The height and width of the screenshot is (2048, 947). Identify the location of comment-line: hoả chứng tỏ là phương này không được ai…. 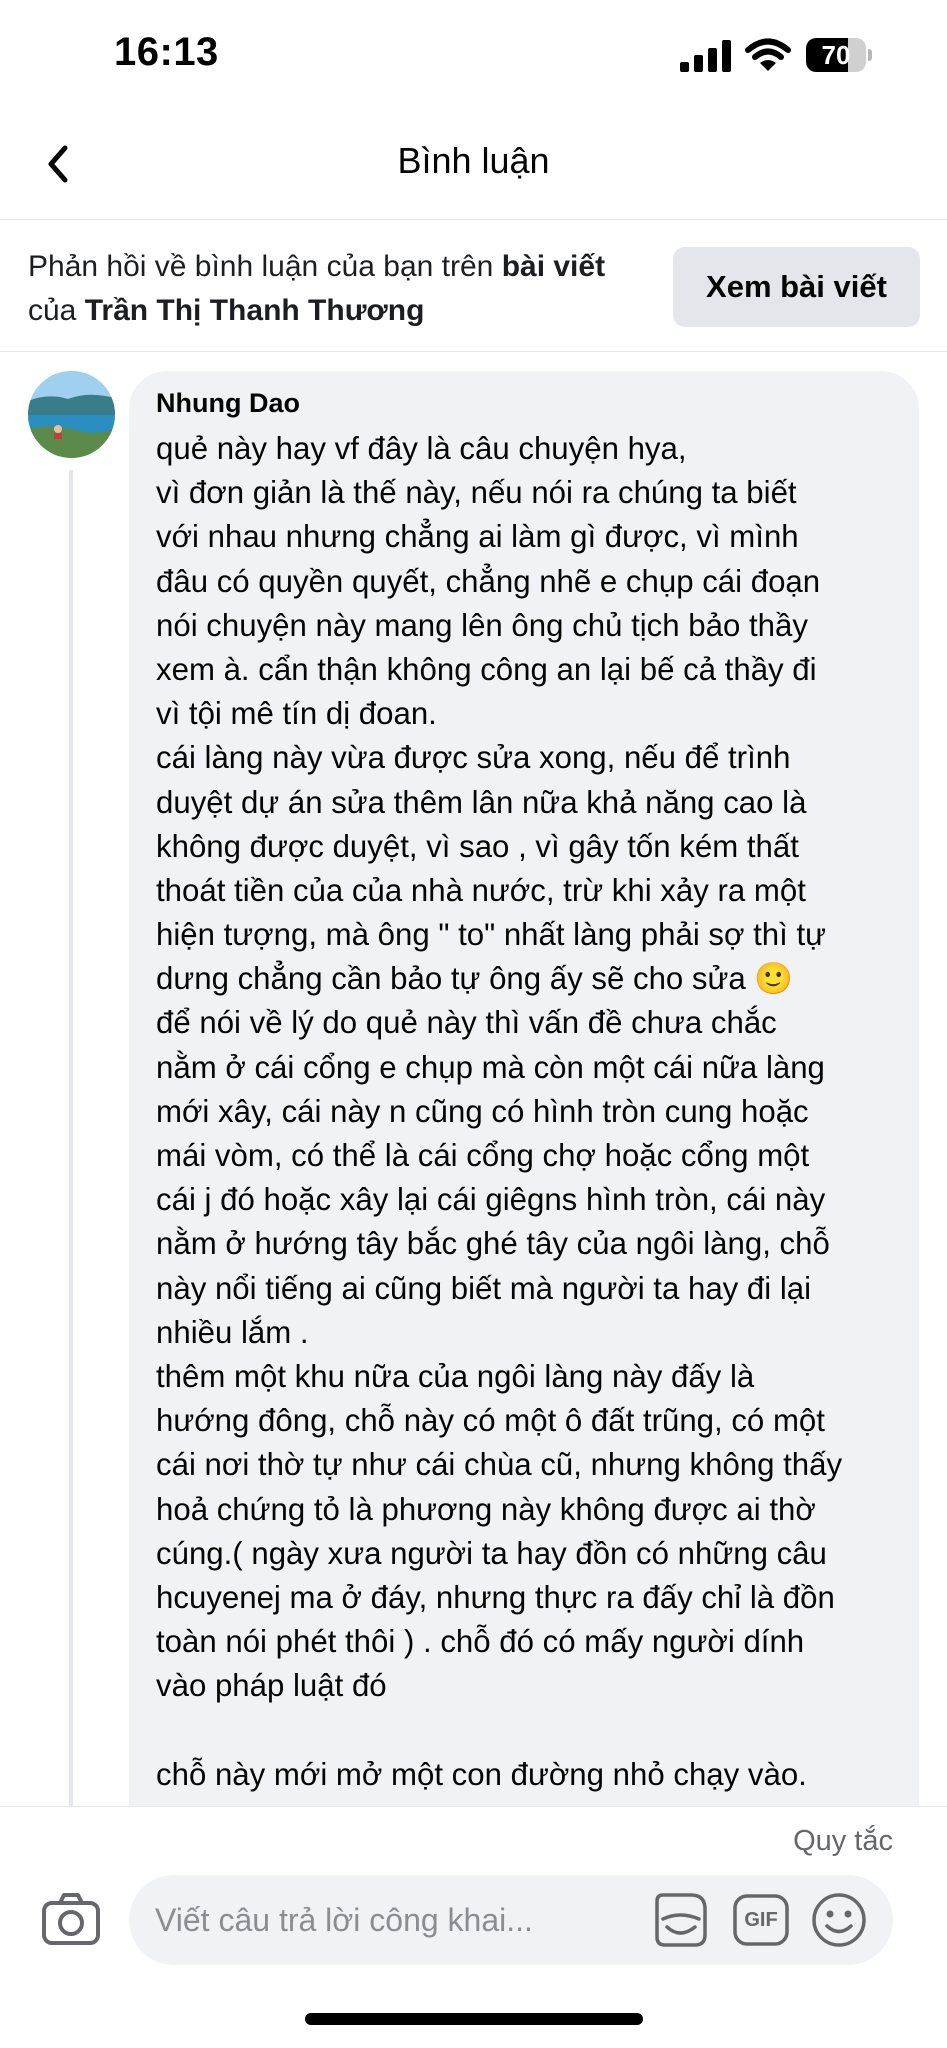
(486, 1509).